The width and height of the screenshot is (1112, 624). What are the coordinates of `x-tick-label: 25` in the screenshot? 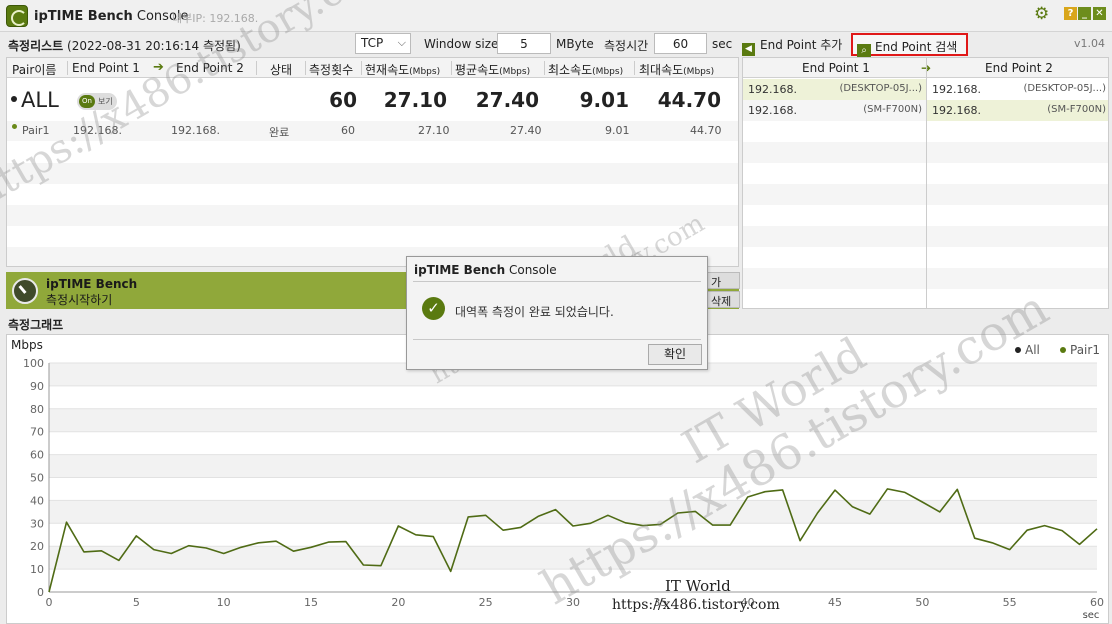 It's located at (486, 602).